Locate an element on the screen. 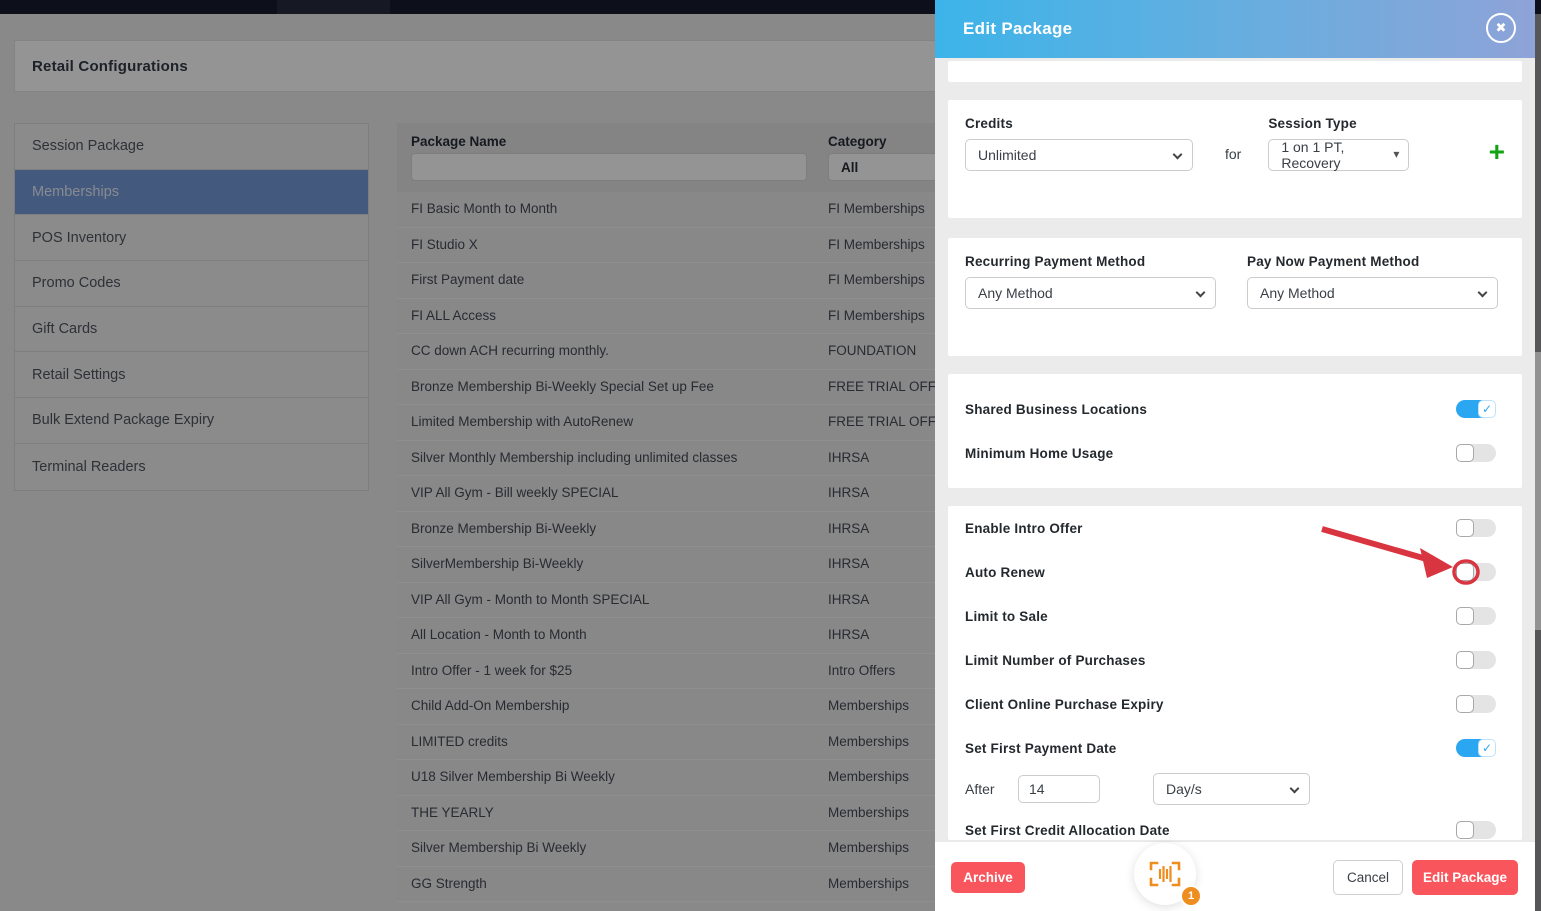 This screenshot has height=911, width=1541. toggle-row: Shared Business Locations is located at coordinates (1230, 409).